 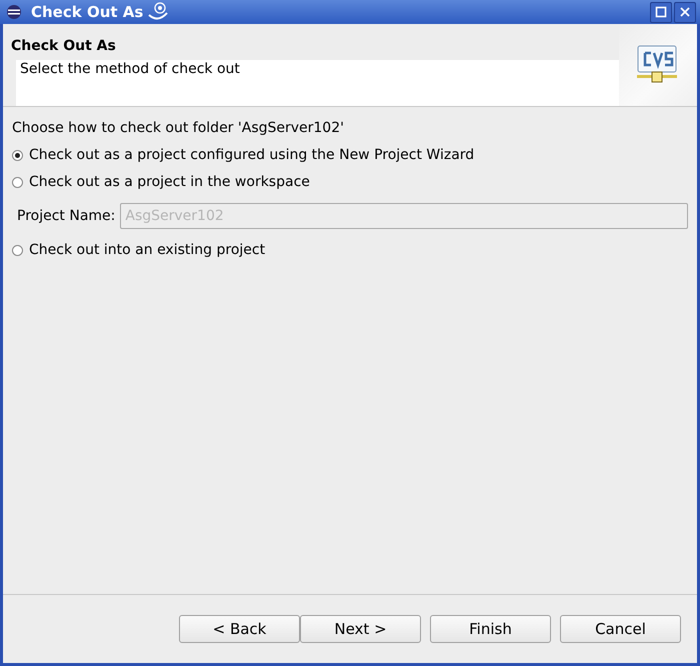 What do you see at coordinates (63, 44) in the screenshot?
I see `page-title: Check Out As` at bounding box center [63, 44].